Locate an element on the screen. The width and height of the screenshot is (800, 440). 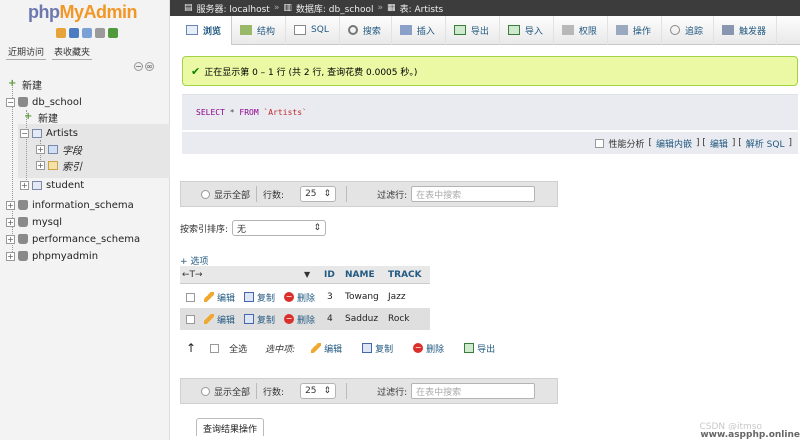
browse-icon is located at coordinates (192, 30).